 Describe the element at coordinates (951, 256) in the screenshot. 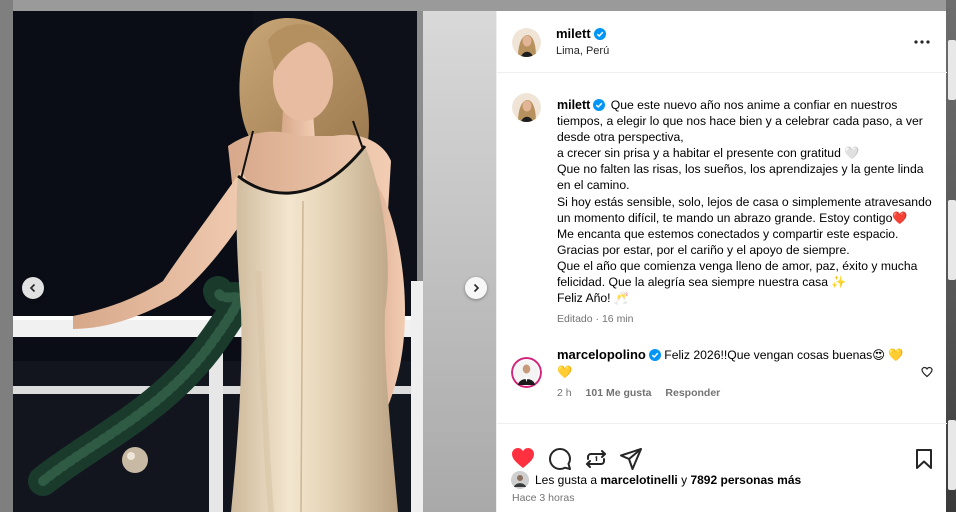

I see `backdrop-right` at that location.